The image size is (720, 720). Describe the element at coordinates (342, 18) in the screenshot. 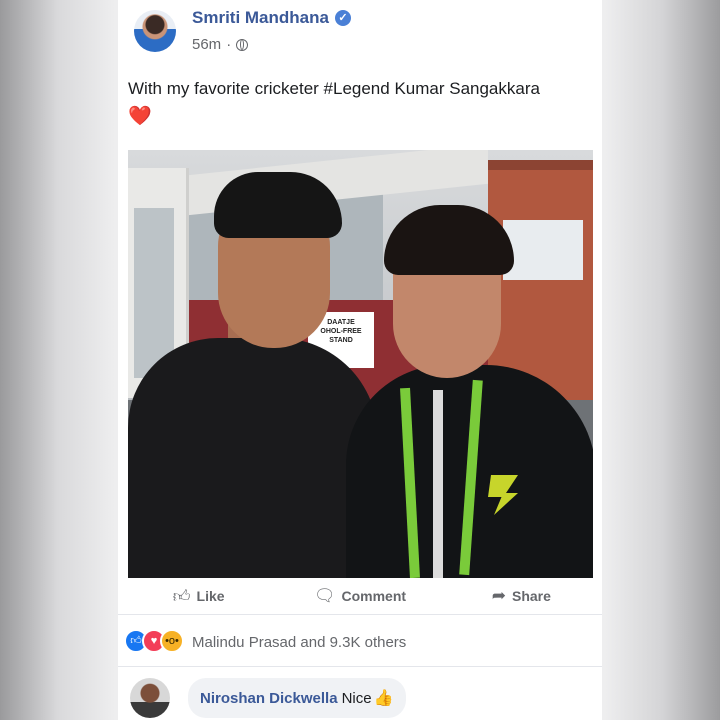

I see `verified-badge-icon: ✓` at that location.